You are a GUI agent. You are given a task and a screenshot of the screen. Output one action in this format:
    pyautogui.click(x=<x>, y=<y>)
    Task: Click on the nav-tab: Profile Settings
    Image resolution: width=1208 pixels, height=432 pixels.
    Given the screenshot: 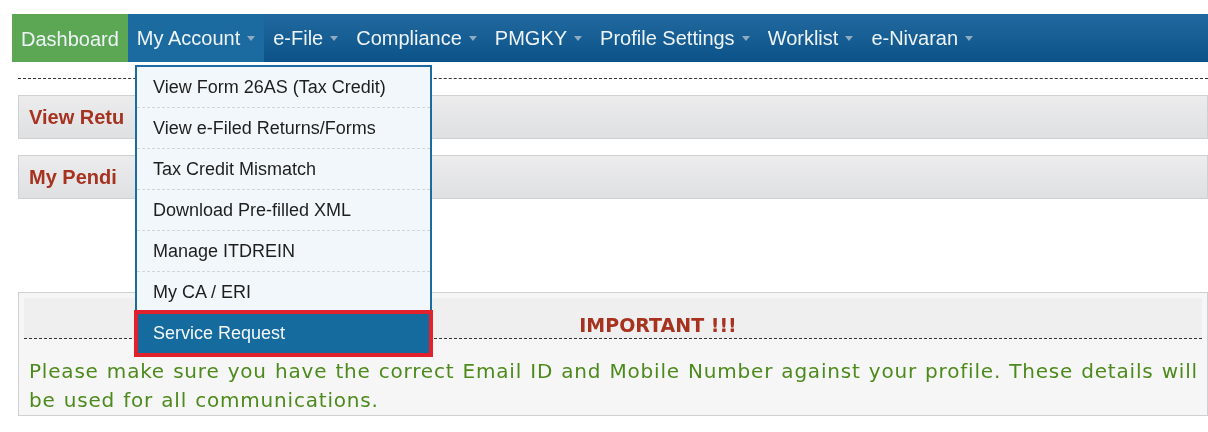 What is the action you would take?
    pyautogui.click(x=675, y=38)
    